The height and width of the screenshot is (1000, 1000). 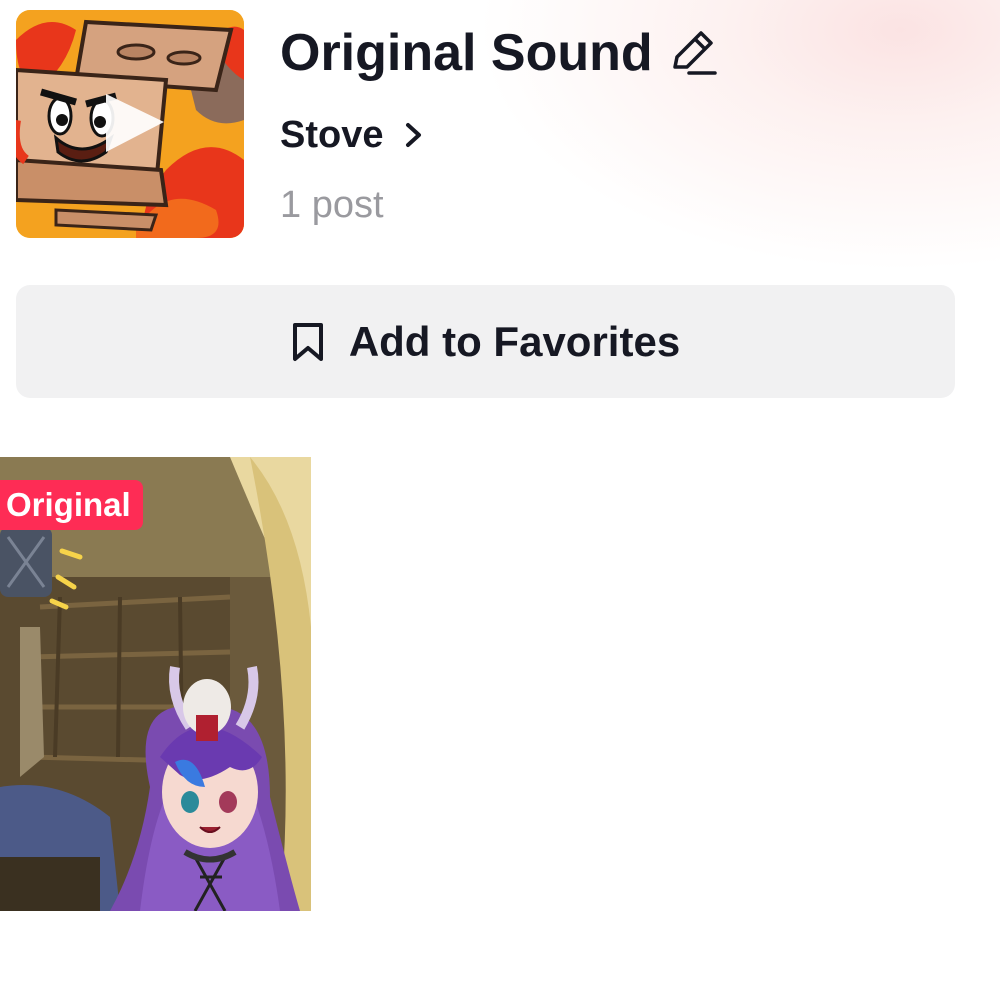 What do you see at coordinates (155, 684) in the screenshot?
I see `video-thumbnail: Original` at bounding box center [155, 684].